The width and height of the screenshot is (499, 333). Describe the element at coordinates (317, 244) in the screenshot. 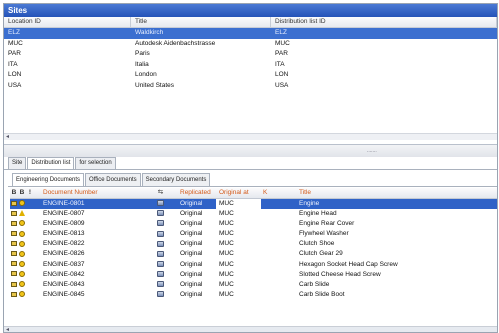

I see `document-title-cell: Clutch Shoe` at that location.